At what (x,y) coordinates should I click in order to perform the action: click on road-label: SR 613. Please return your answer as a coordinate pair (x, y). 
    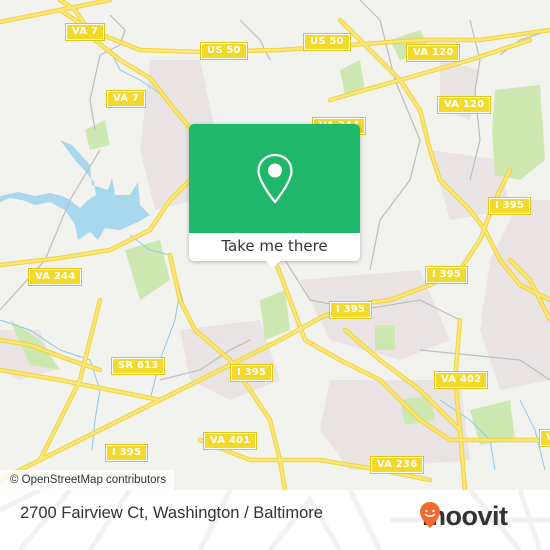
    Looking at the image, I should click on (138, 366).